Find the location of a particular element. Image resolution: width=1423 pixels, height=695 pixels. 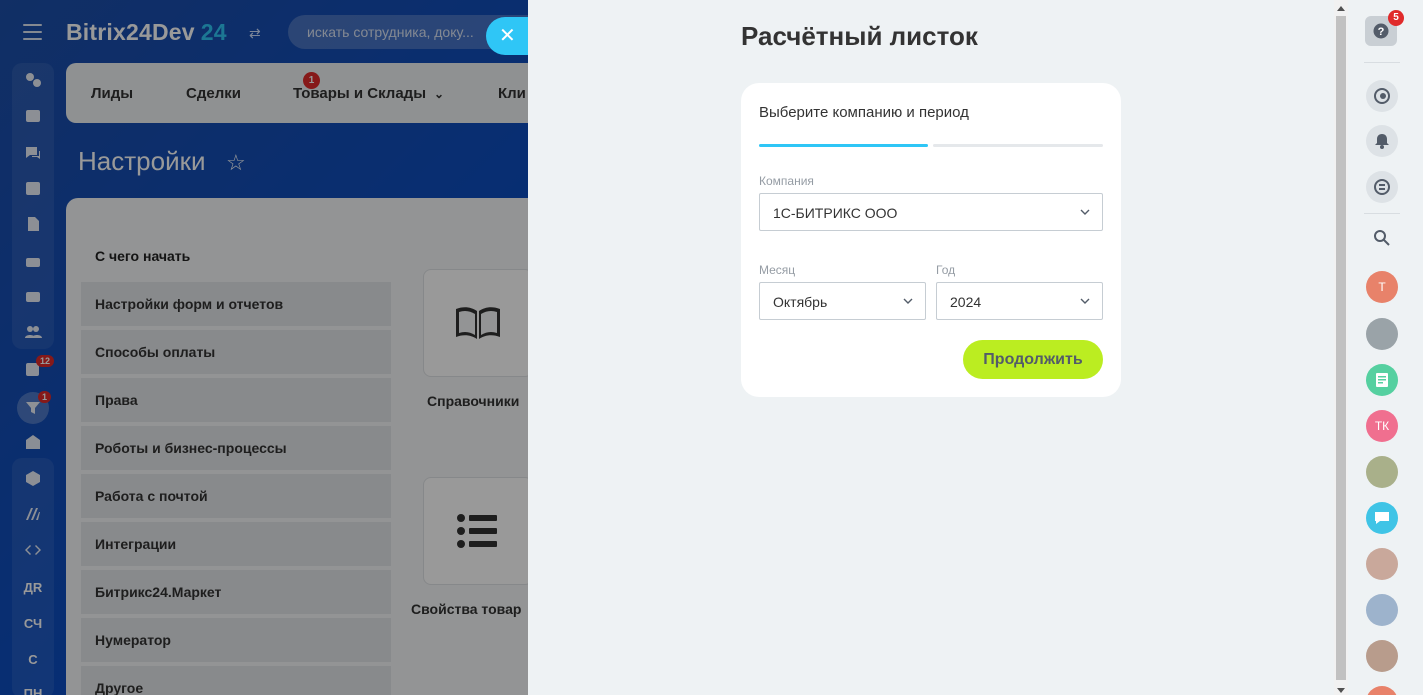

help-badge: 5 is located at coordinates (1396, 18).